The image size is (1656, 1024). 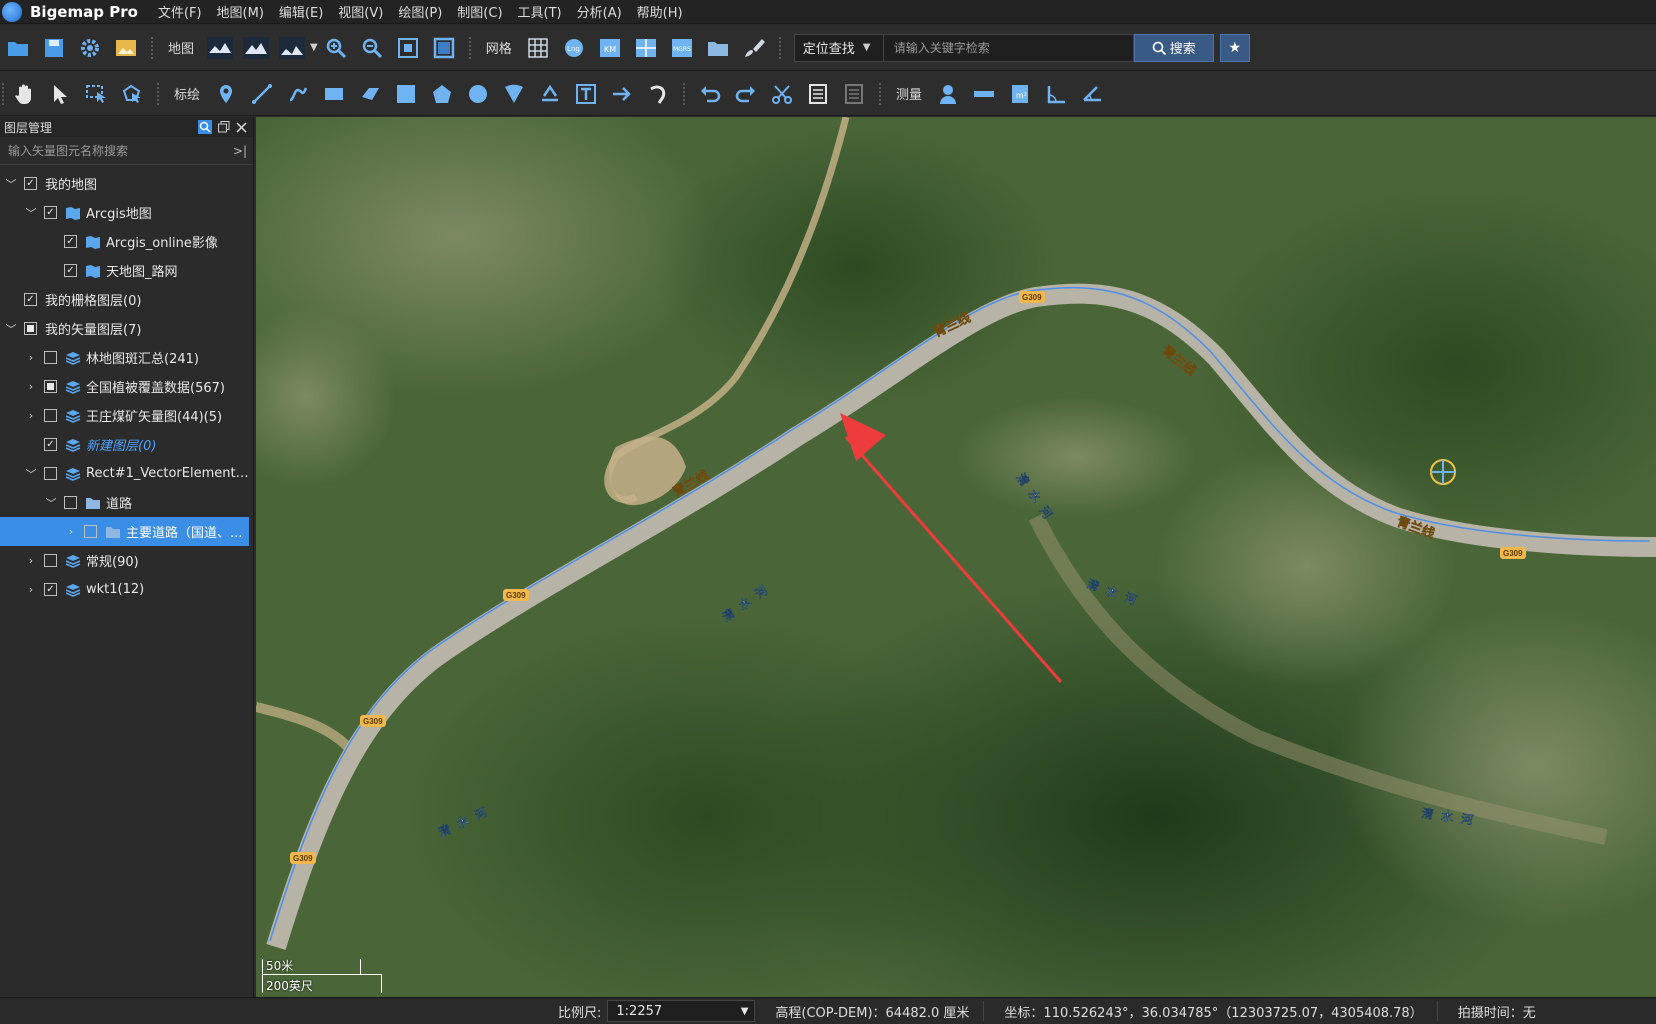 I want to click on angle-icon, so click(x=1056, y=94).